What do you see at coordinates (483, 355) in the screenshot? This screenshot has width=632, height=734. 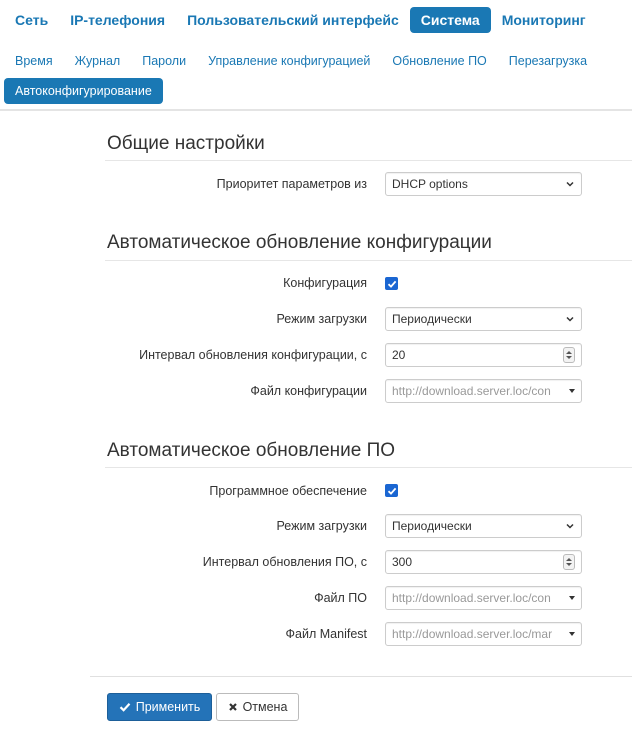 I see `config-interval-input: 20` at bounding box center [483, 355].